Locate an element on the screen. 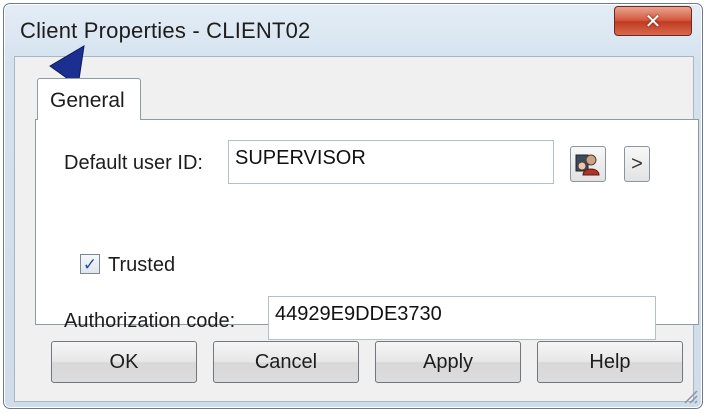  checkmark-icon: ✓ is located at coordinates (90, 264).